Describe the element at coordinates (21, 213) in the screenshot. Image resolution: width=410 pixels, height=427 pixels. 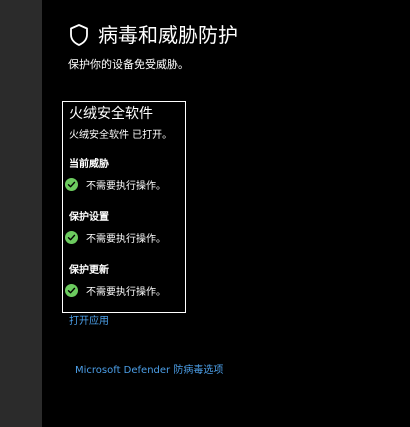
I see `navigation-strip` at that location.